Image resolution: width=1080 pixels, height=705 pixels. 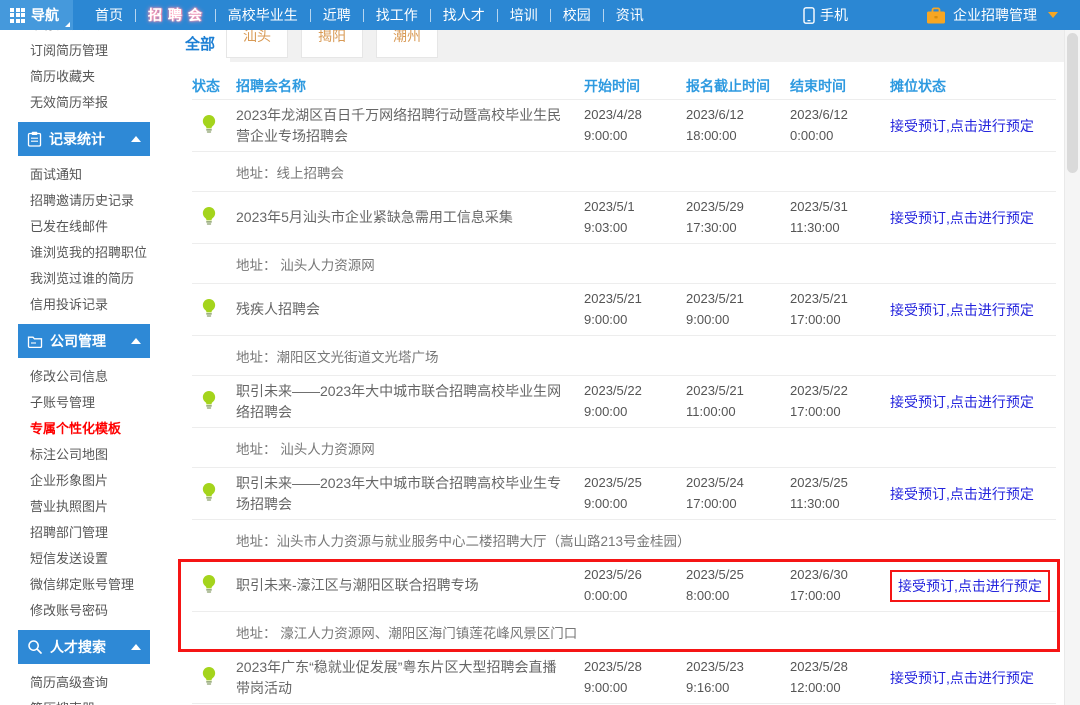 What do you see at coordinates (85, 481) in the screenshot?
I see `sidebar-item-company-images: 企业形象图片` at bounding box center [85, 481].